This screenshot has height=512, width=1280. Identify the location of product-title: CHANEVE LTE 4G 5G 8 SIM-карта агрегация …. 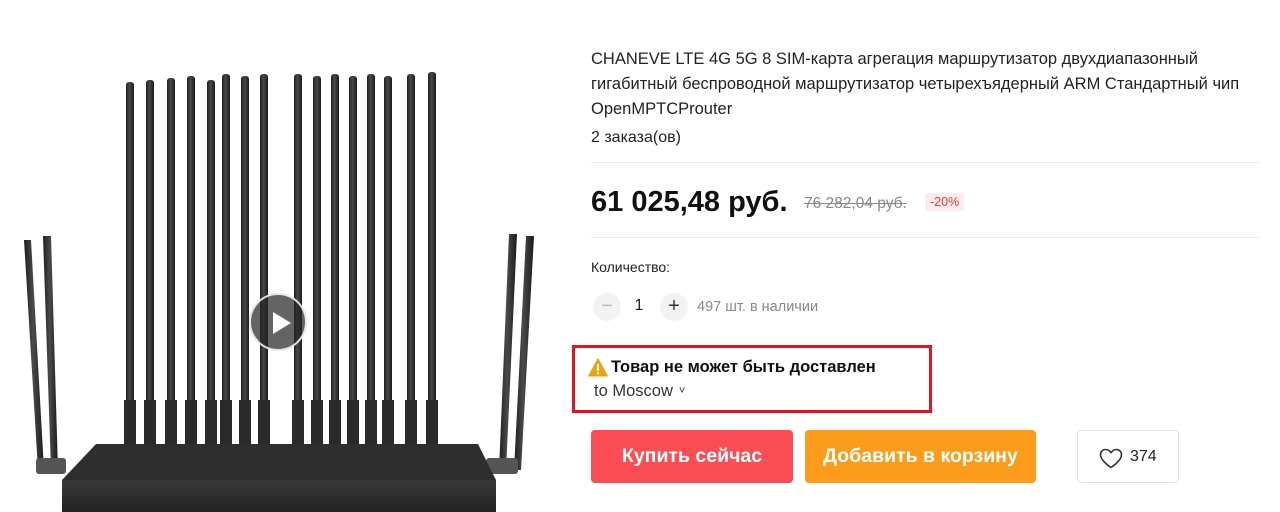
(915, 84).